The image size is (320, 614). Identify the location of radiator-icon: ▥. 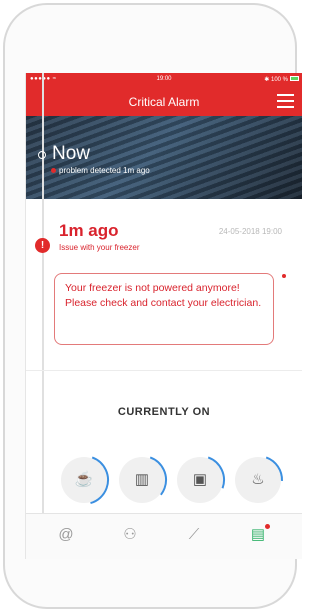
(142, 479).